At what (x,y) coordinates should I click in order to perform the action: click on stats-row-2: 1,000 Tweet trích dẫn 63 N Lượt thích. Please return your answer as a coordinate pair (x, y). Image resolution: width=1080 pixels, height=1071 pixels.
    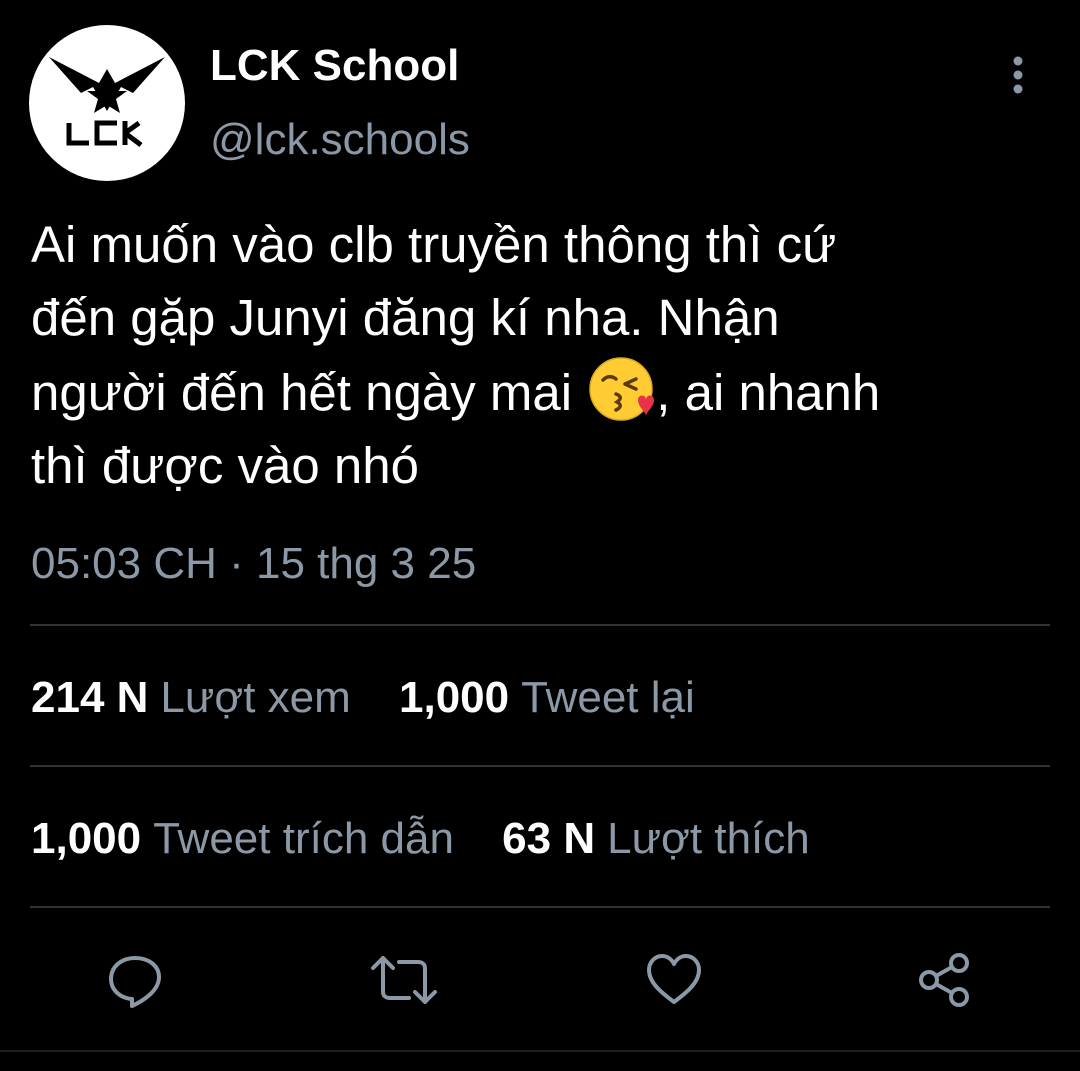
    Looking at the image, I should click on (438, 839).